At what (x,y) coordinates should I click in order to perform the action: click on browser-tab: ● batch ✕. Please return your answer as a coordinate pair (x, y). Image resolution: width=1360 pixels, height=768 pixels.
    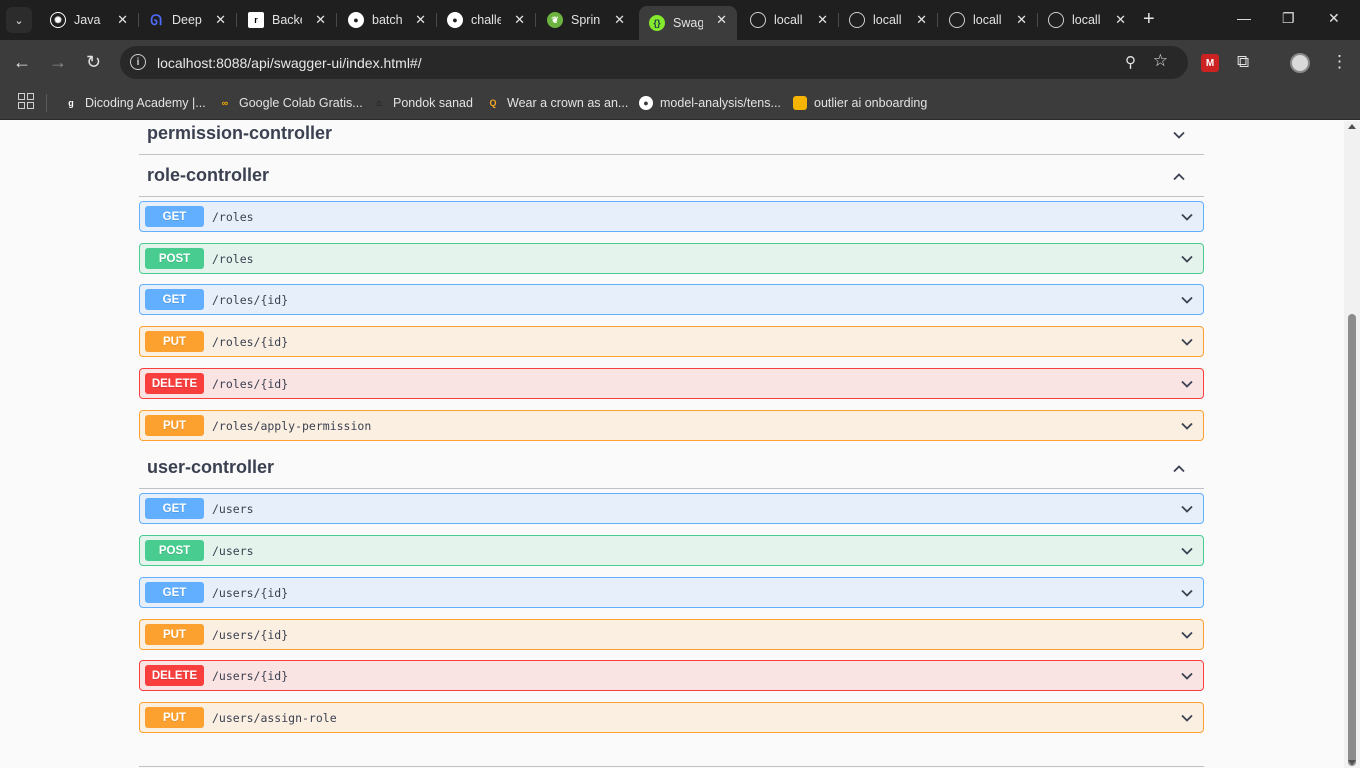
    Looking at the image, I should click on (387, 20).